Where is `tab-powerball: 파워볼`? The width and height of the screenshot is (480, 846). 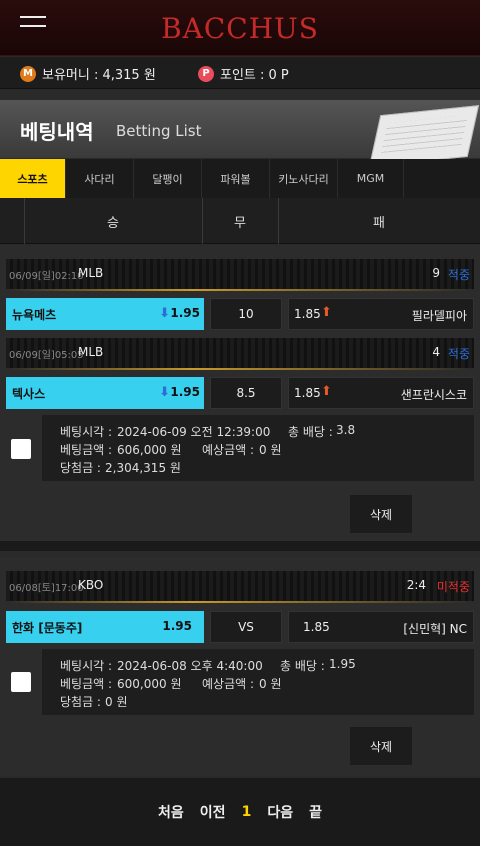
tab-powerball: 파워볼 is located at coordinates (236, 178).